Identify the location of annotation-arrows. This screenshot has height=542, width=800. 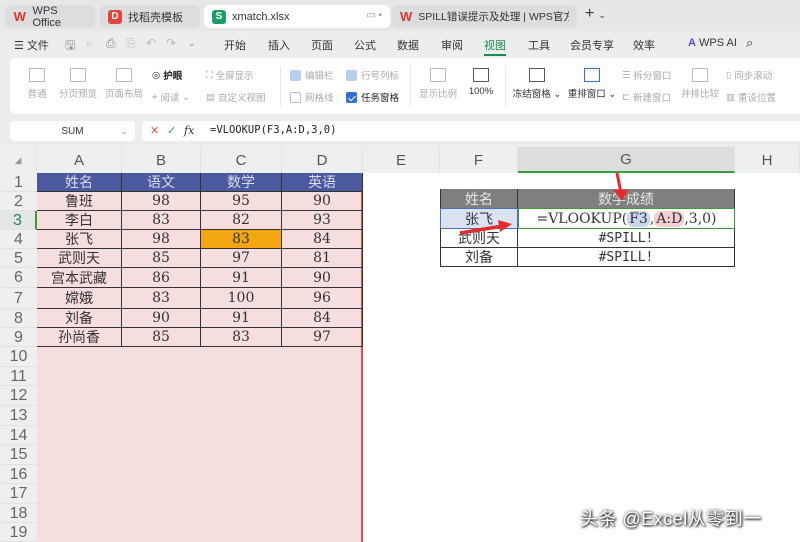
(543, 203).